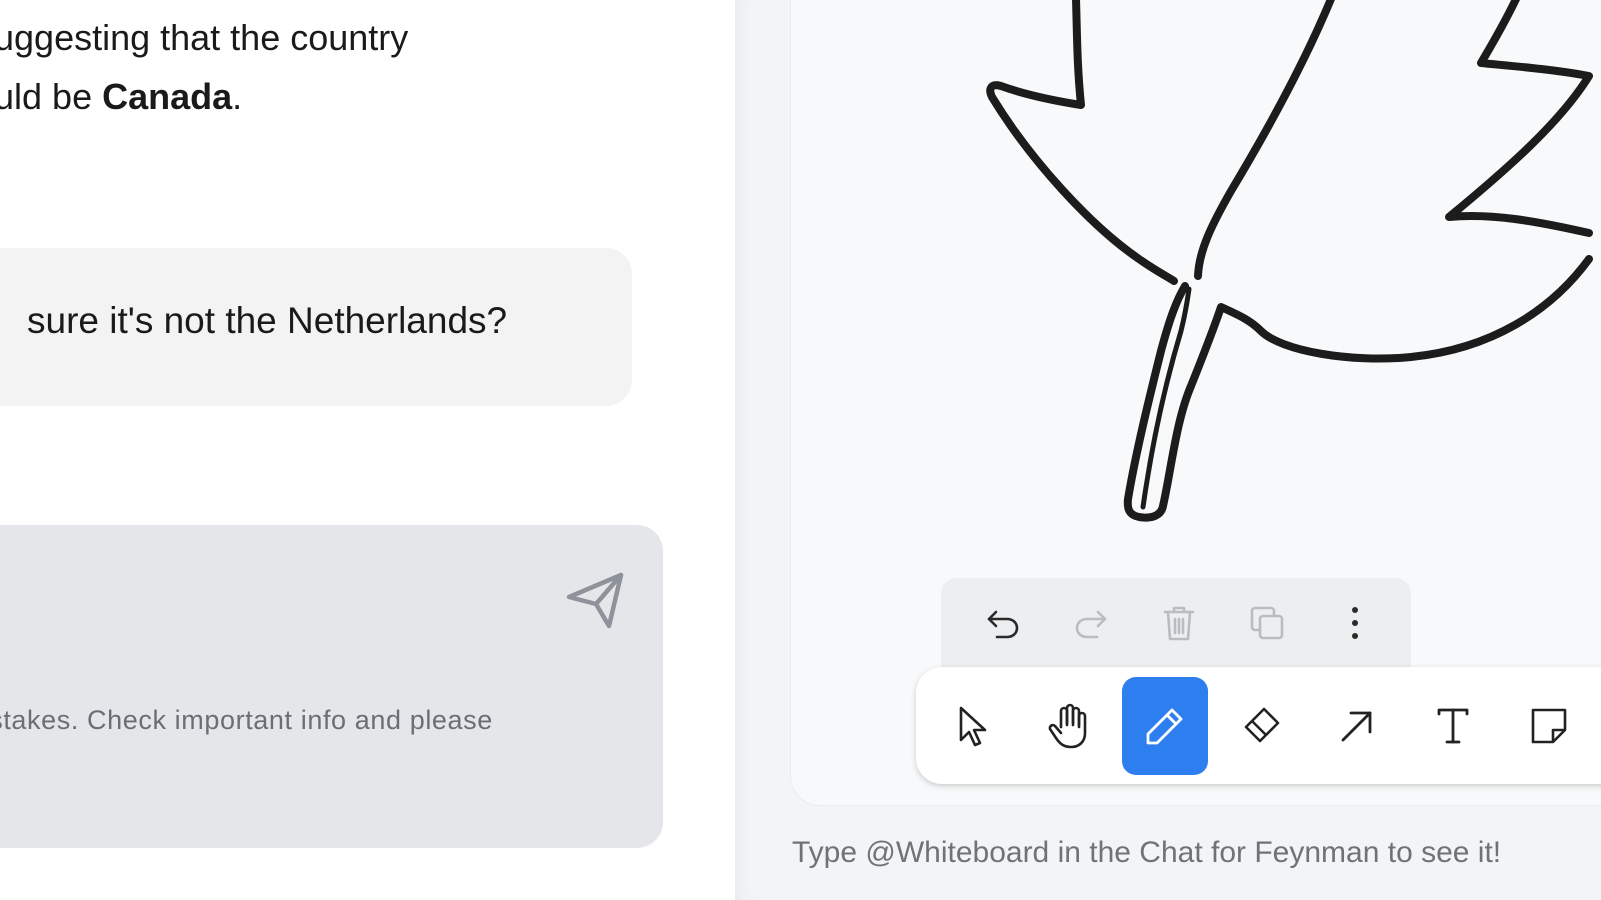 The width and height of the screenshot is (1601, 900). I want to click on hand-tool-button, so click(1069, 726).